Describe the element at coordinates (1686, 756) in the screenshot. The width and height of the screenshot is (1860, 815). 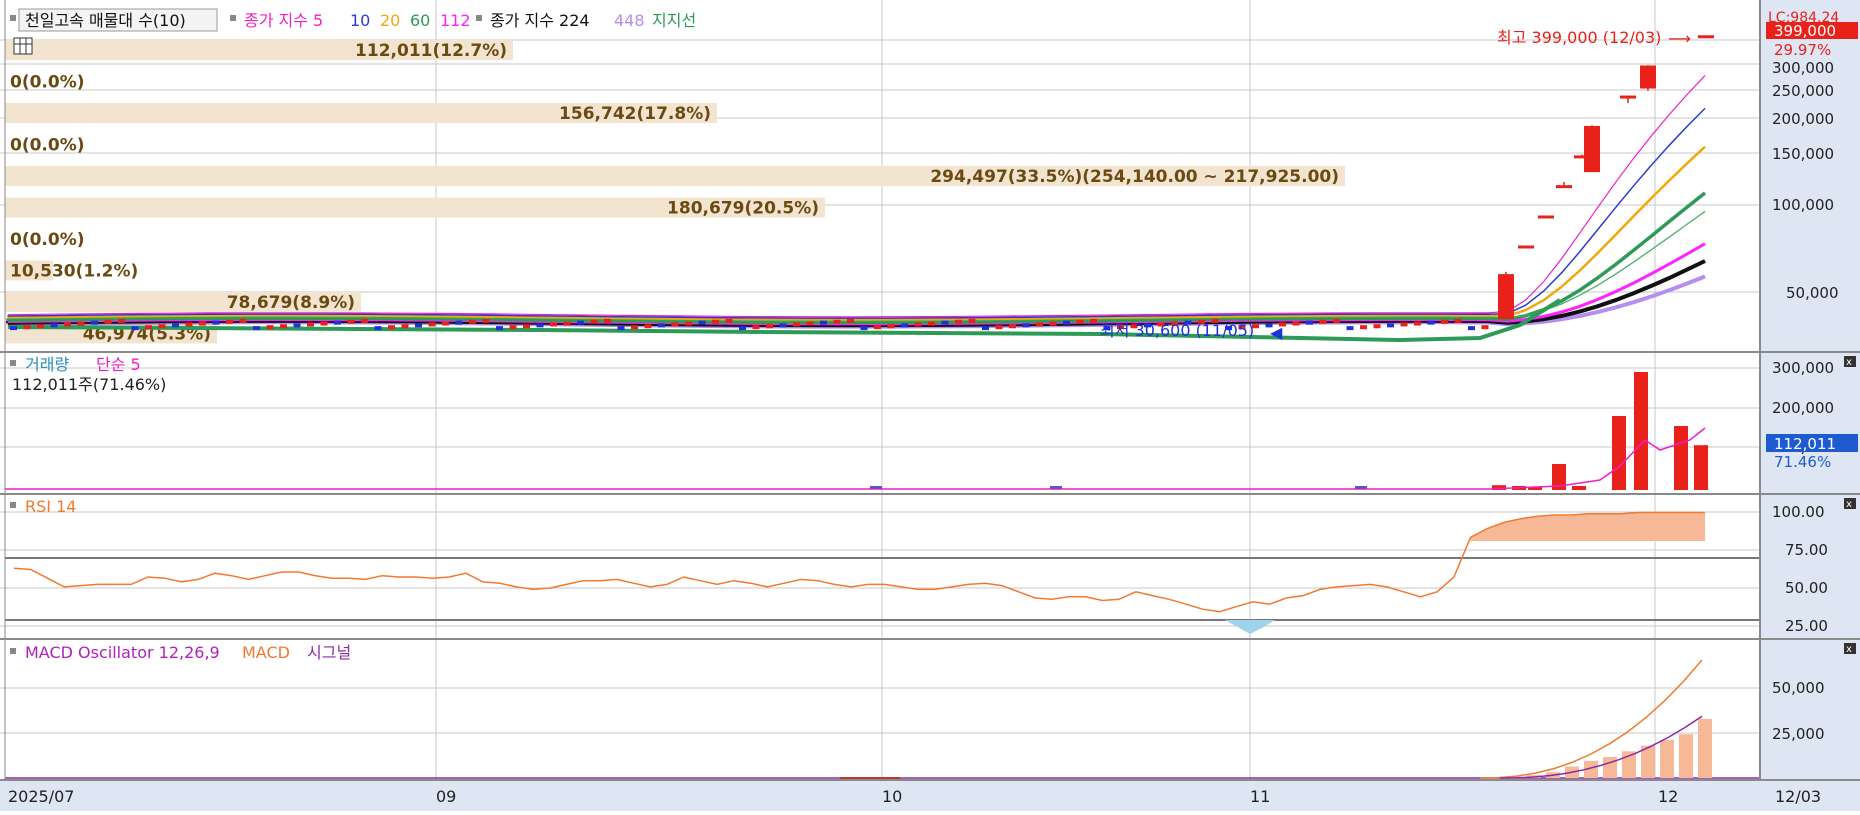
I see `osc-bar` at that location.